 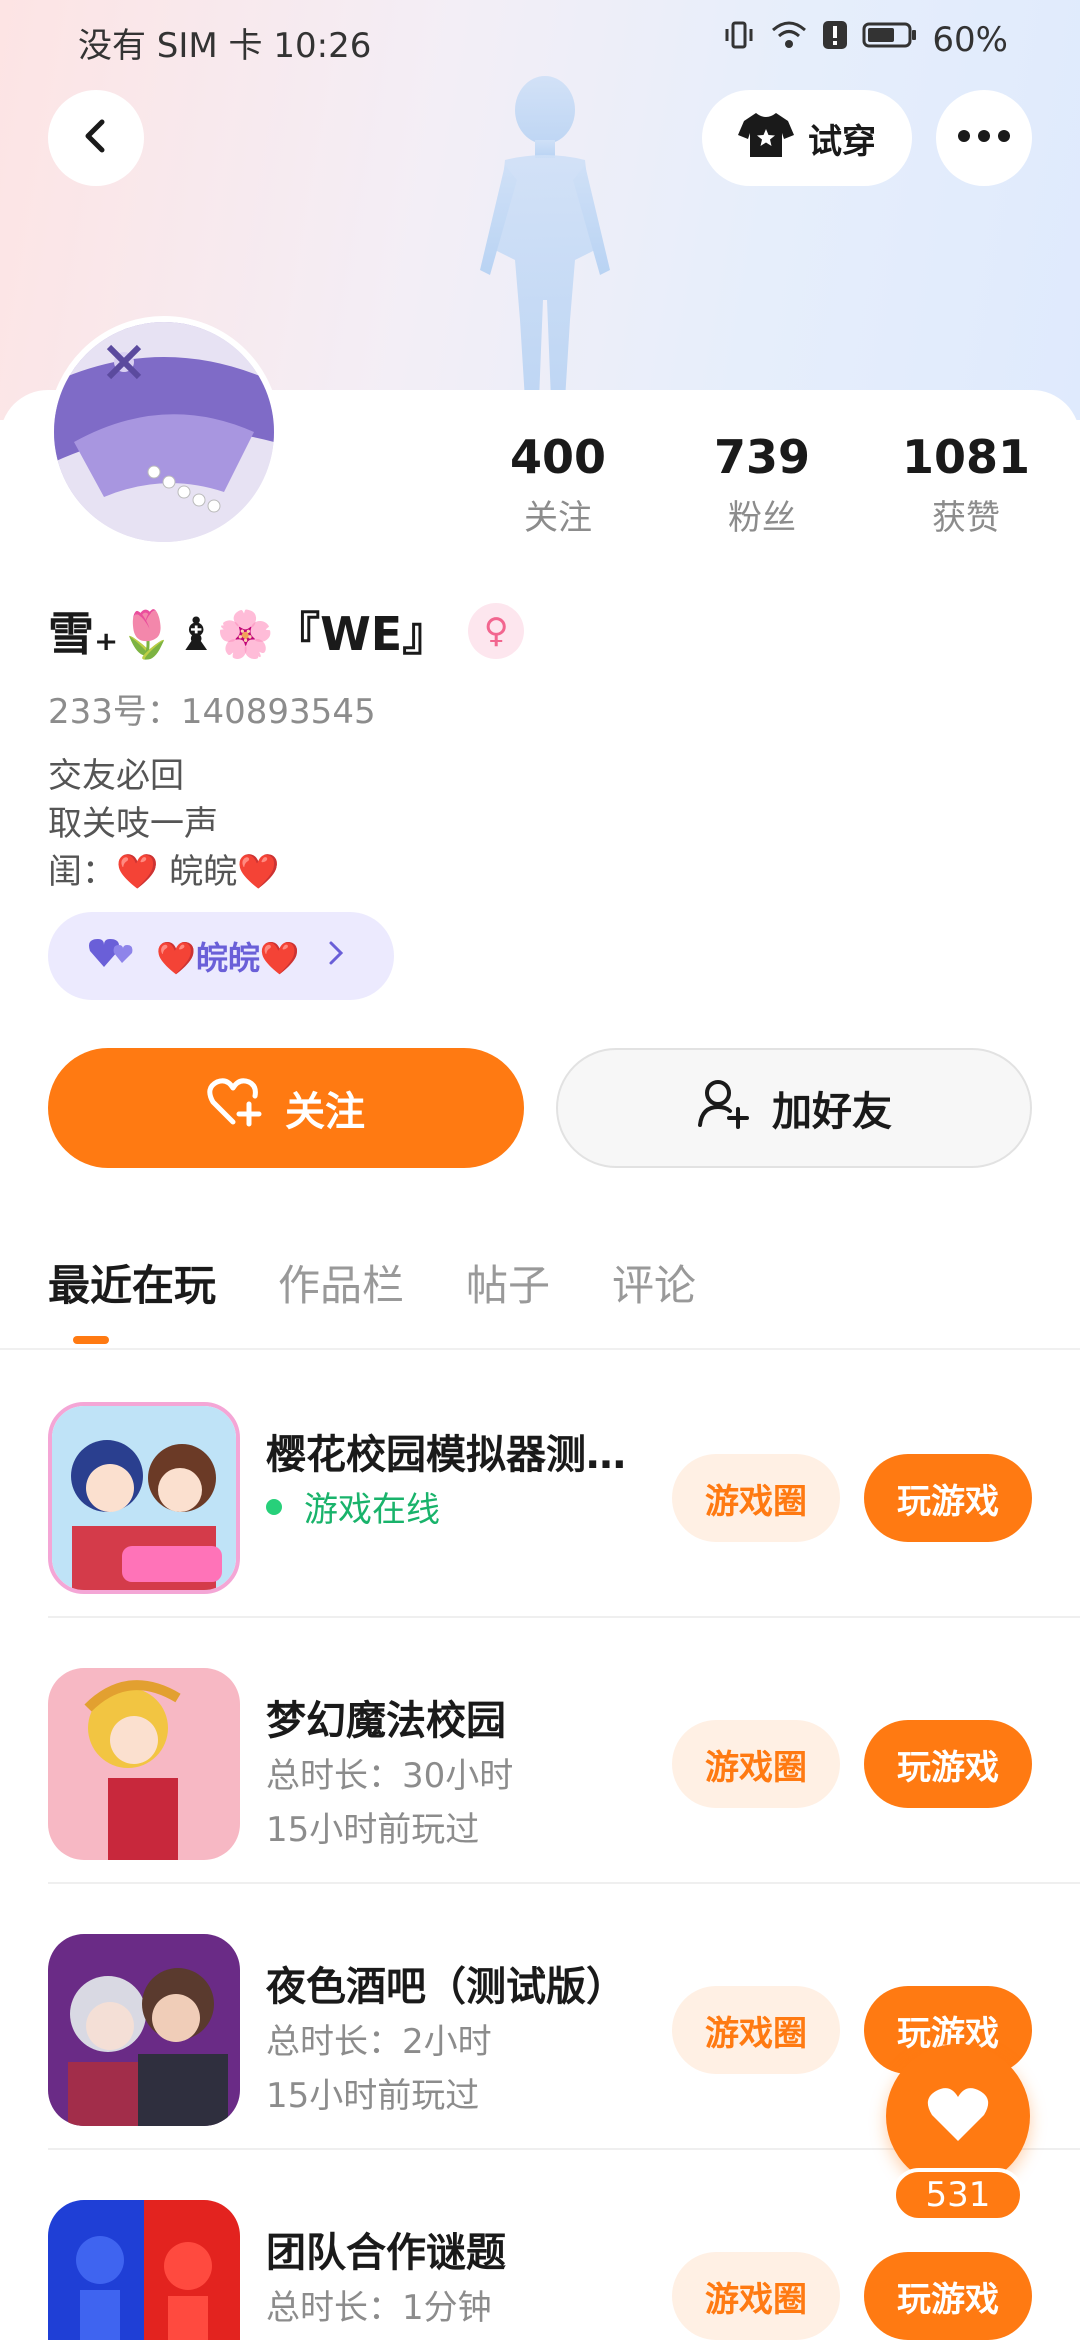 I want to click on active-tab-indicator, so click(x=91, y=1340).